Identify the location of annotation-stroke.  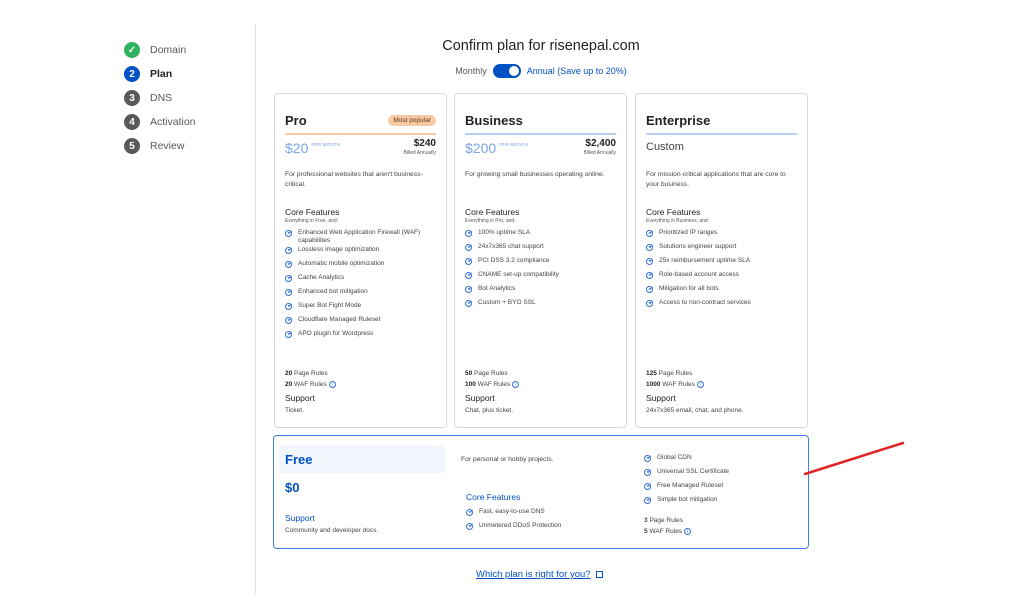
(854, 458).